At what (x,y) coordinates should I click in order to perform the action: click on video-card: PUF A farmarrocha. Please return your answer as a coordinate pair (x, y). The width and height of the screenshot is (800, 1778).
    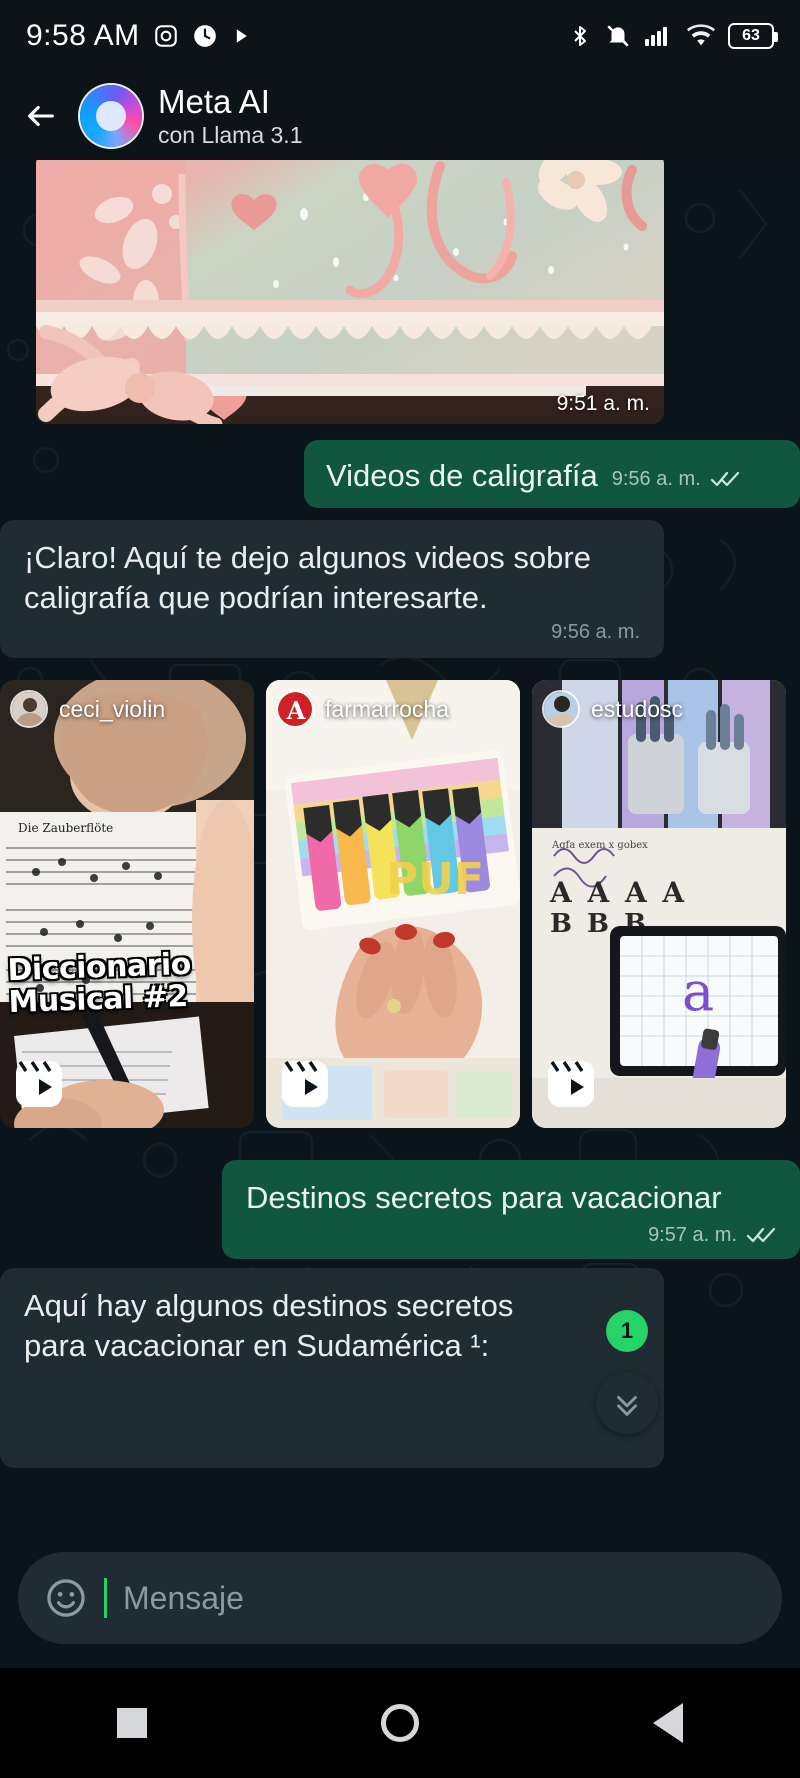
    Looking at the image, I should click on (393, 904).